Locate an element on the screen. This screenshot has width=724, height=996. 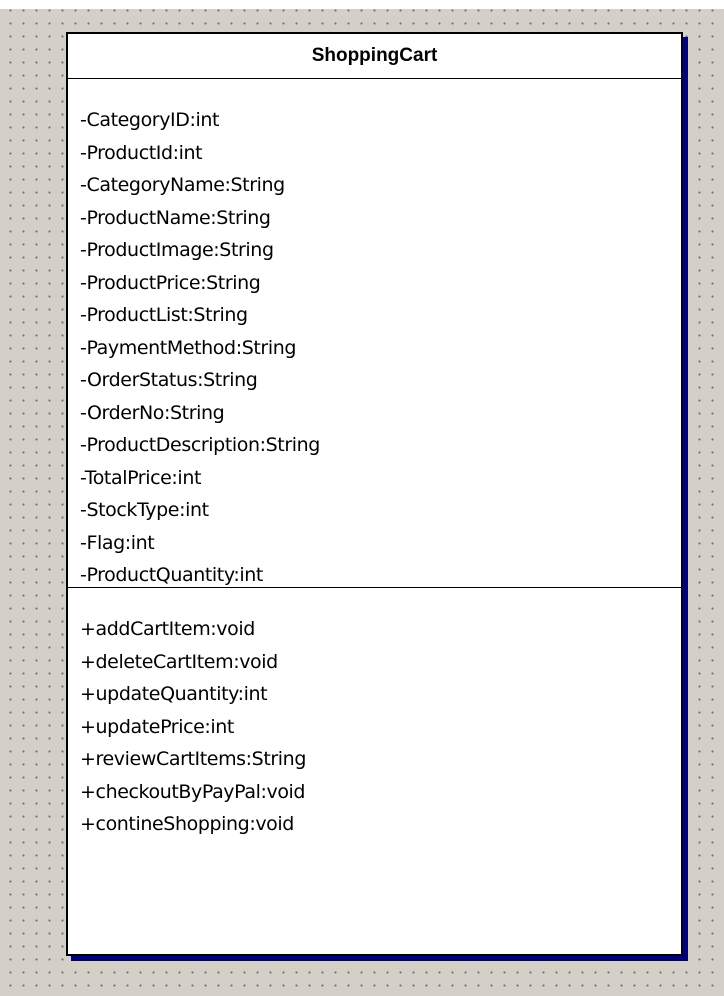
operation-contine-shopping: +contineShopping:void is located at coordinates (380, 824).